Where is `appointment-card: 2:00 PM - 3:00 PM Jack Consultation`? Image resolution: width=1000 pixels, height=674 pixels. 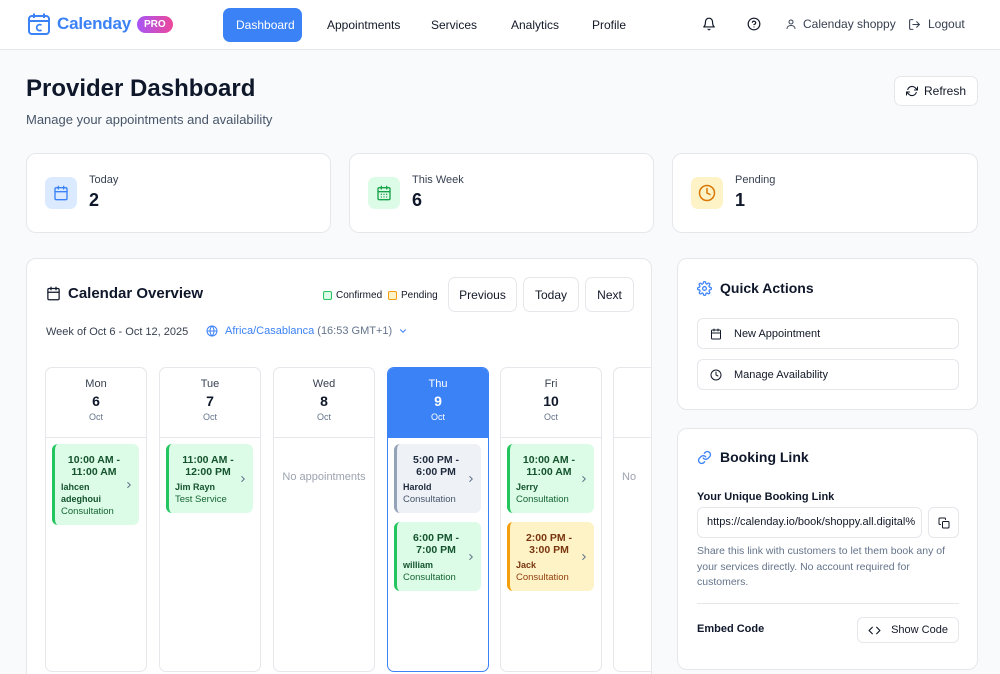
appointment-card: 2:00 PM - 3:00 PM Jack Consultation is located at coordinates (550, 556).